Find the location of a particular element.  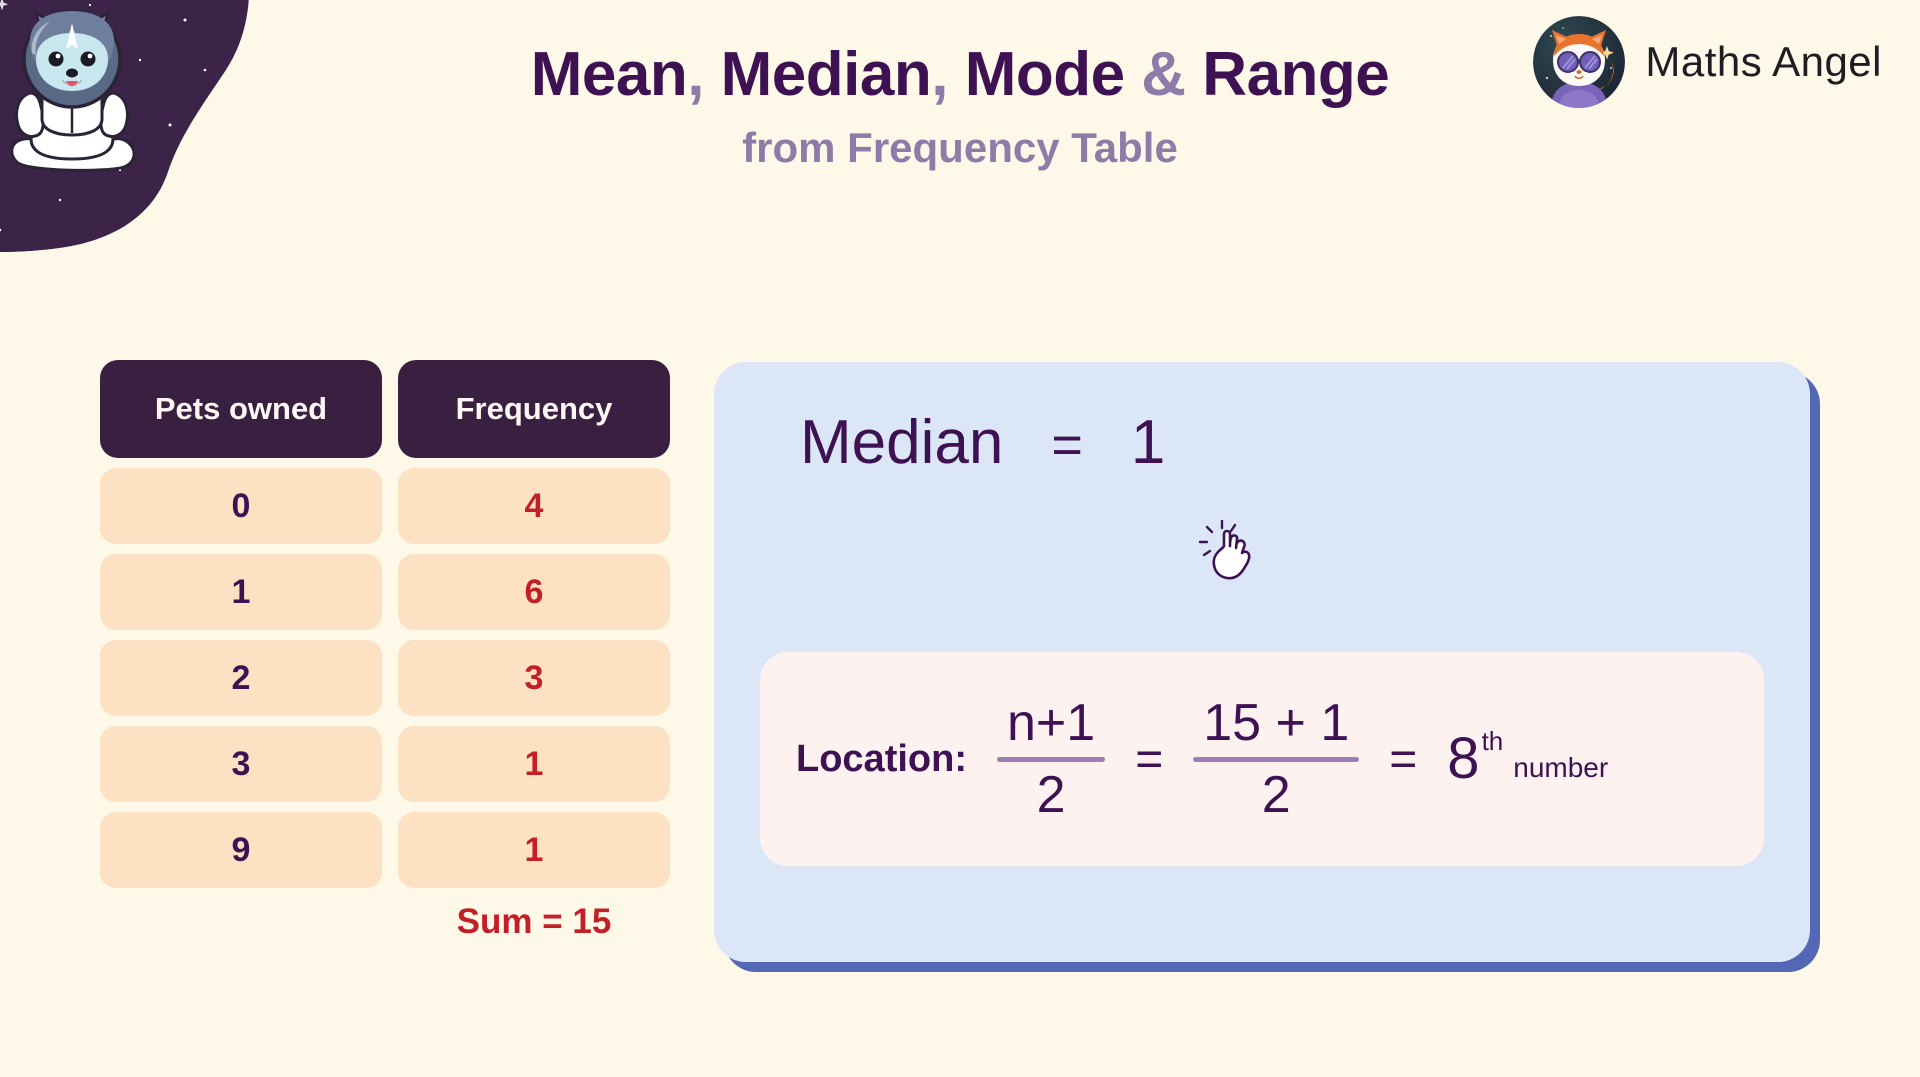

median-value: 1 is located at coordinates (1148, 442).